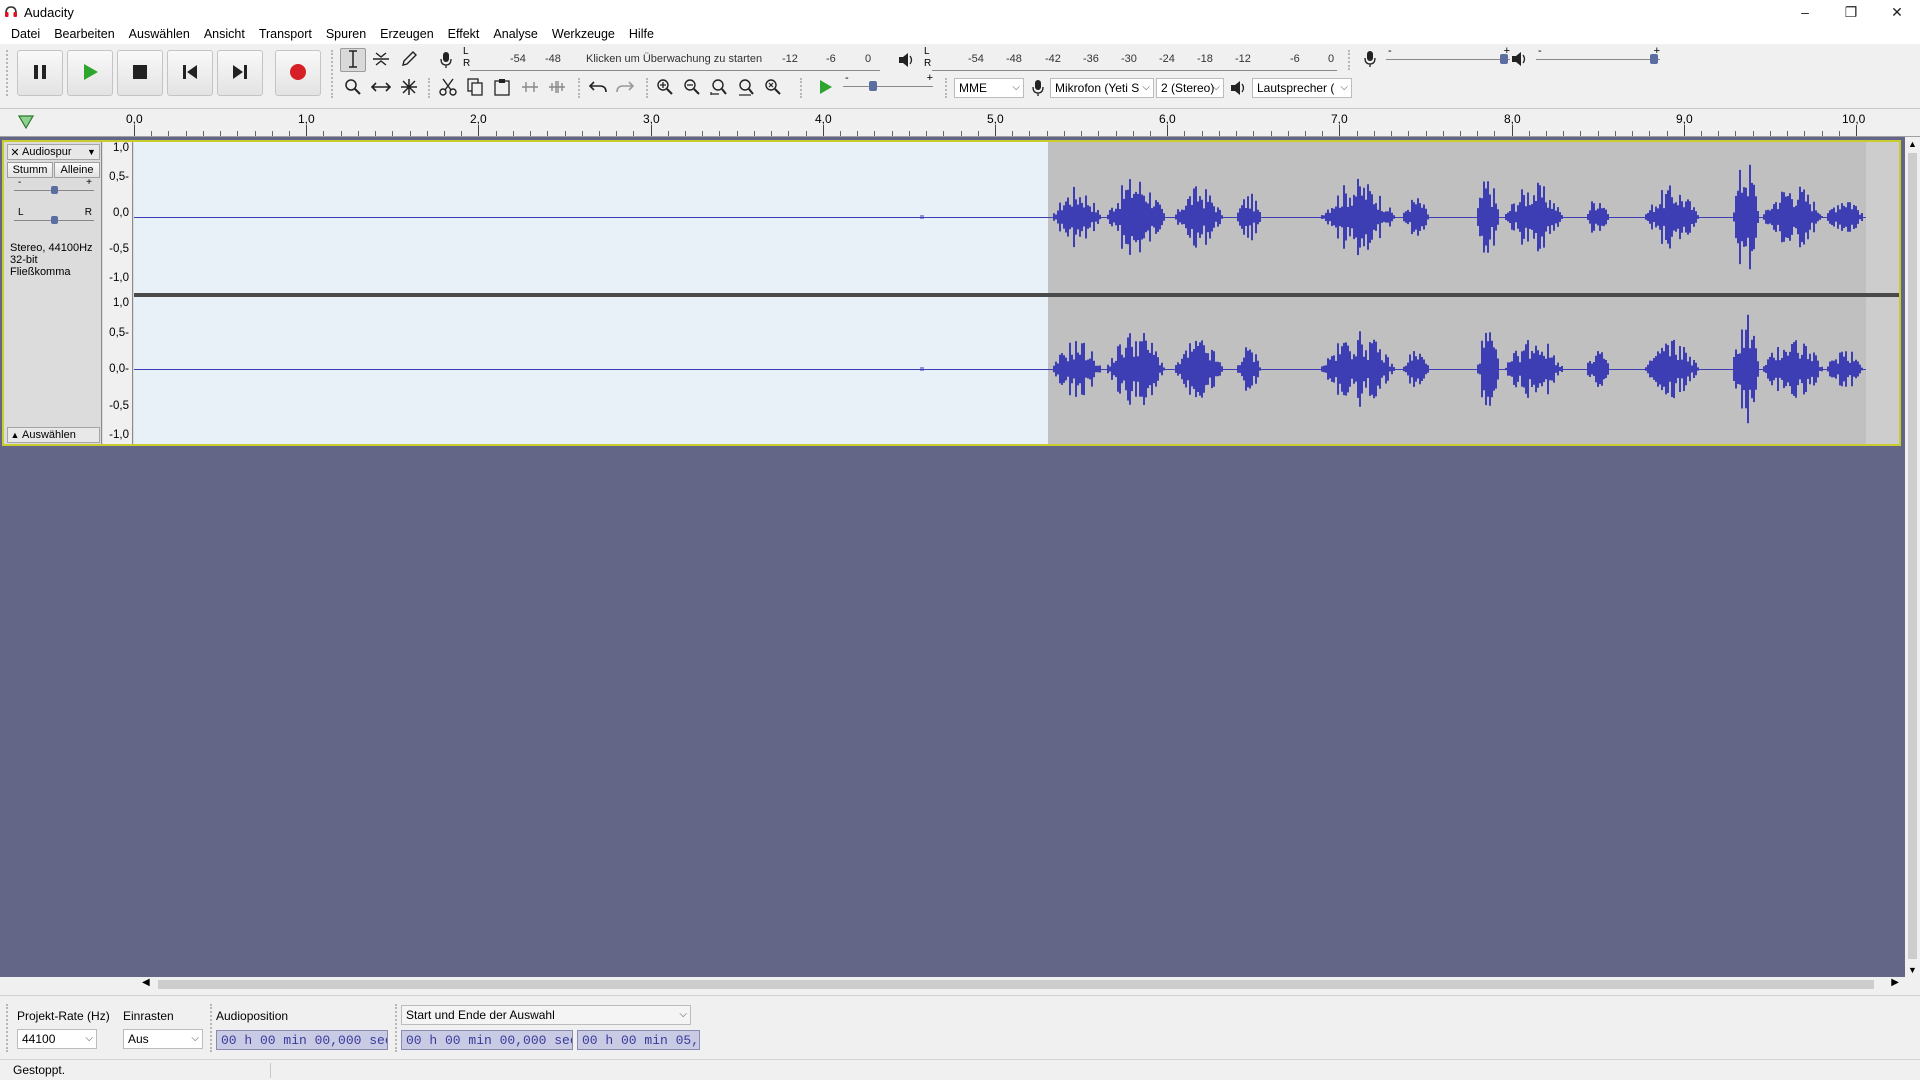 This screenshot has width=1920, height=1080. Describe the element at coordinates (598, 88) in the screenshot. I see `undo-button` at that location.